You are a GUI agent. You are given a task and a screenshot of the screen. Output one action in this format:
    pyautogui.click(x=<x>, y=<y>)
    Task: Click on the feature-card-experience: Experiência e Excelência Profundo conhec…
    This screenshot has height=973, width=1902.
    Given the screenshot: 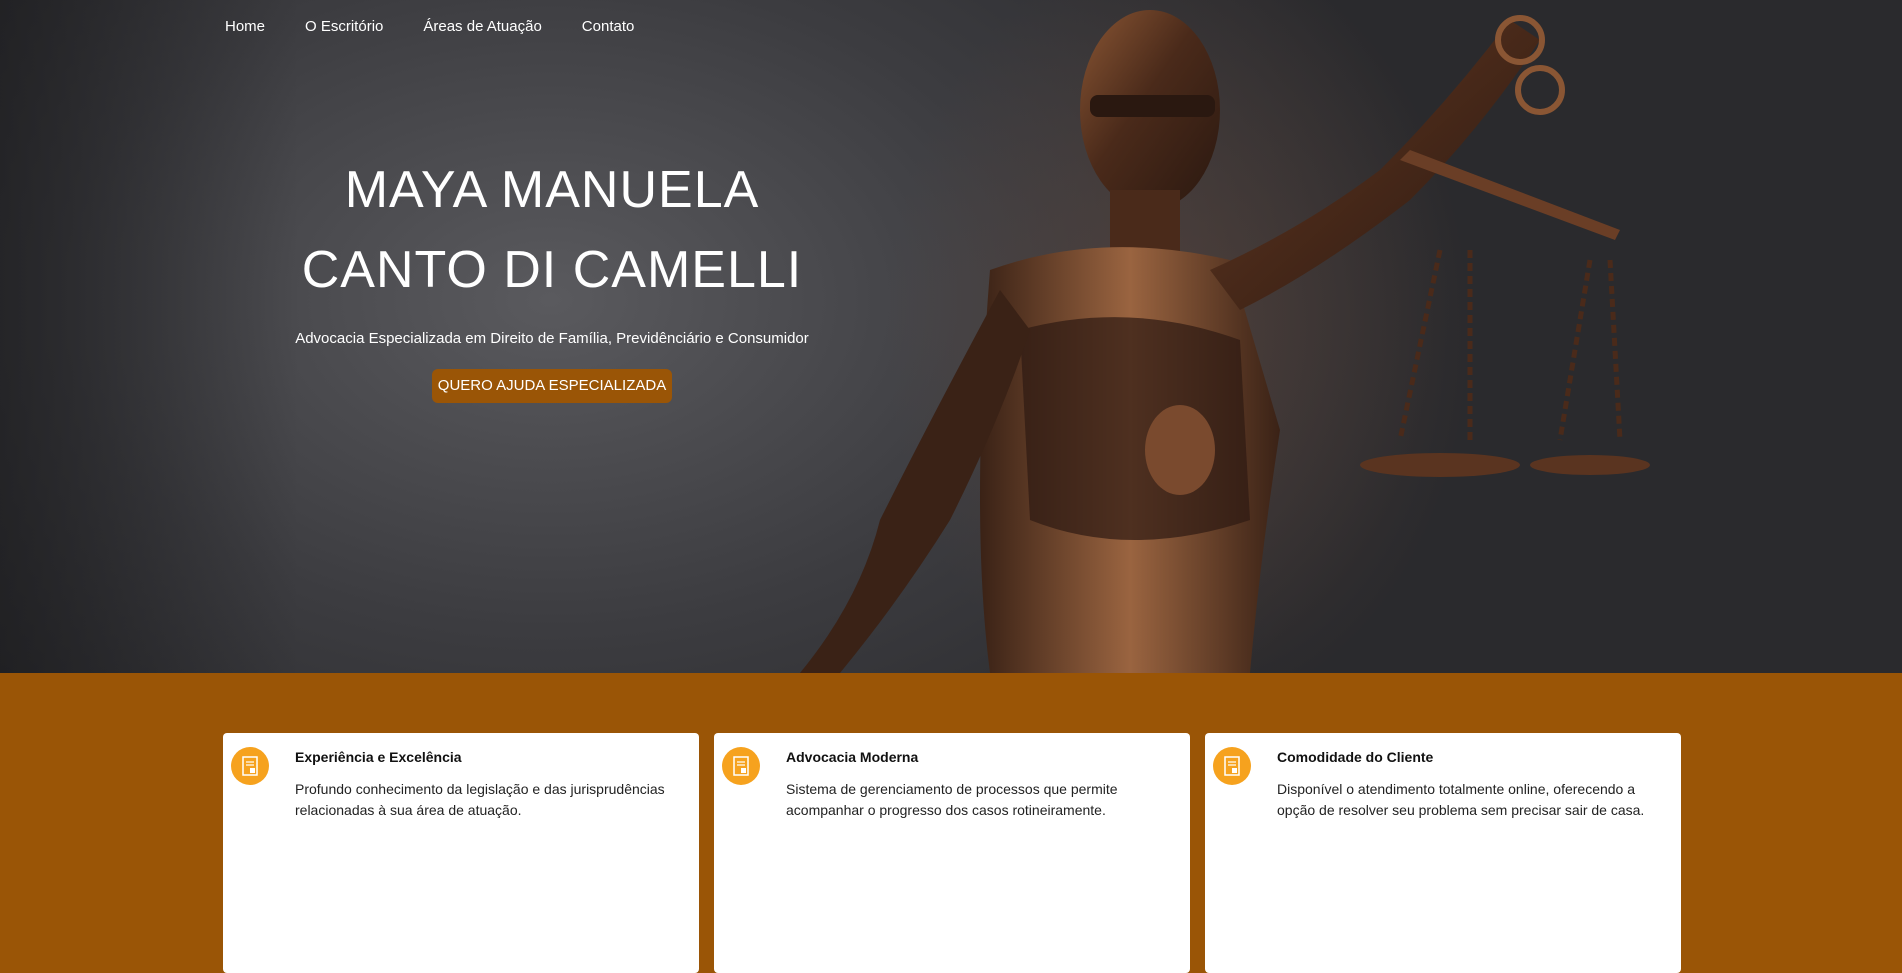 What is the action you would take?
    pyautogui.click(x=461, y=853)
    